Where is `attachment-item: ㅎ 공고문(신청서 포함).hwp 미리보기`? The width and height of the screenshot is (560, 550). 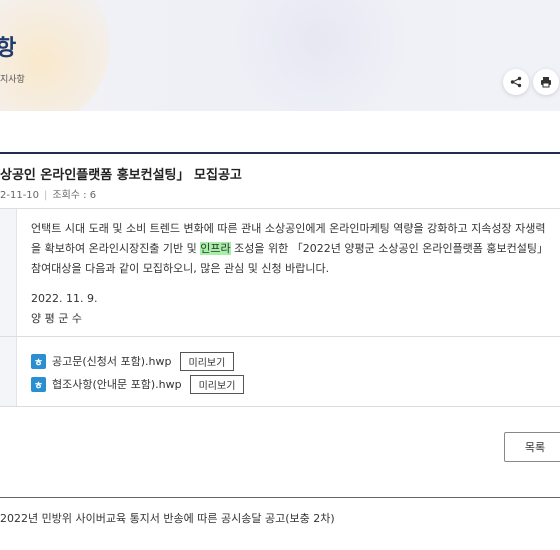
attachment-item: ㅎ 공고문(신청서 포함).hwp 미리보기 is located at coordinates (133, 361).